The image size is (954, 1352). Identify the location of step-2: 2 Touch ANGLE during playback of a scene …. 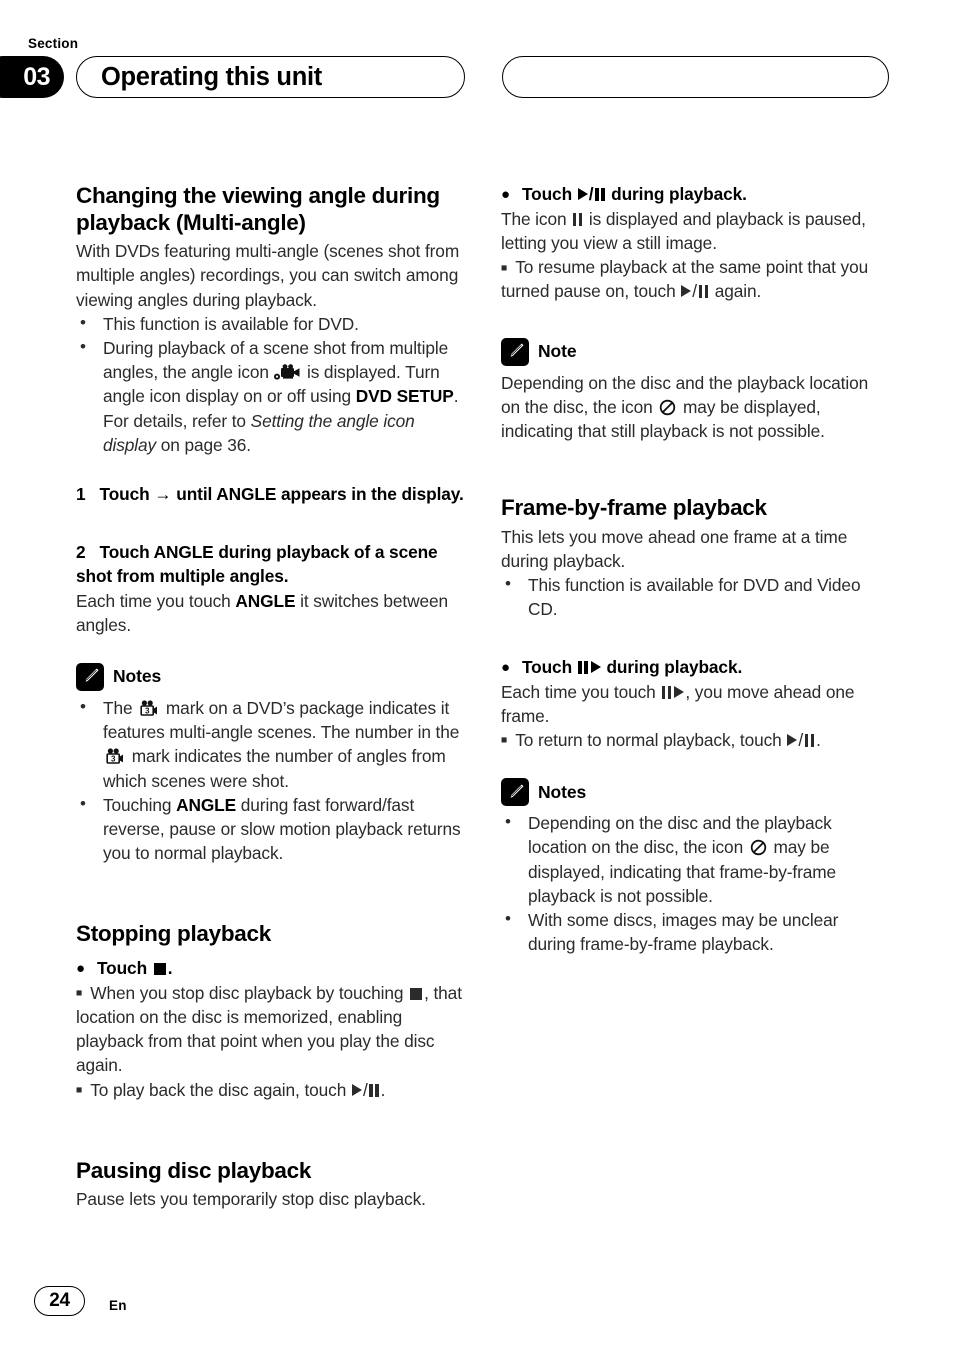
(270, 565).